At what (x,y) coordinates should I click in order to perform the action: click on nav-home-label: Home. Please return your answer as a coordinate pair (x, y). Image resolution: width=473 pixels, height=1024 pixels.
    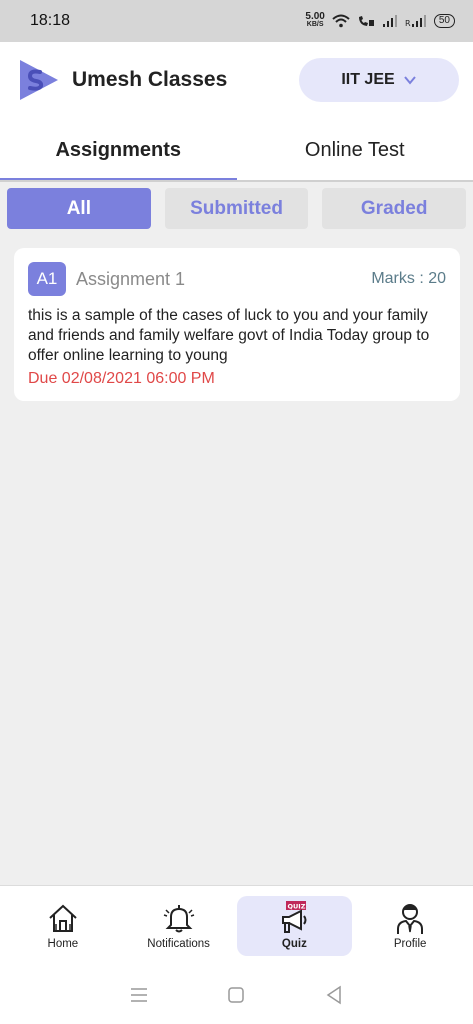
    Looking at the image, I should click on (63, 944).